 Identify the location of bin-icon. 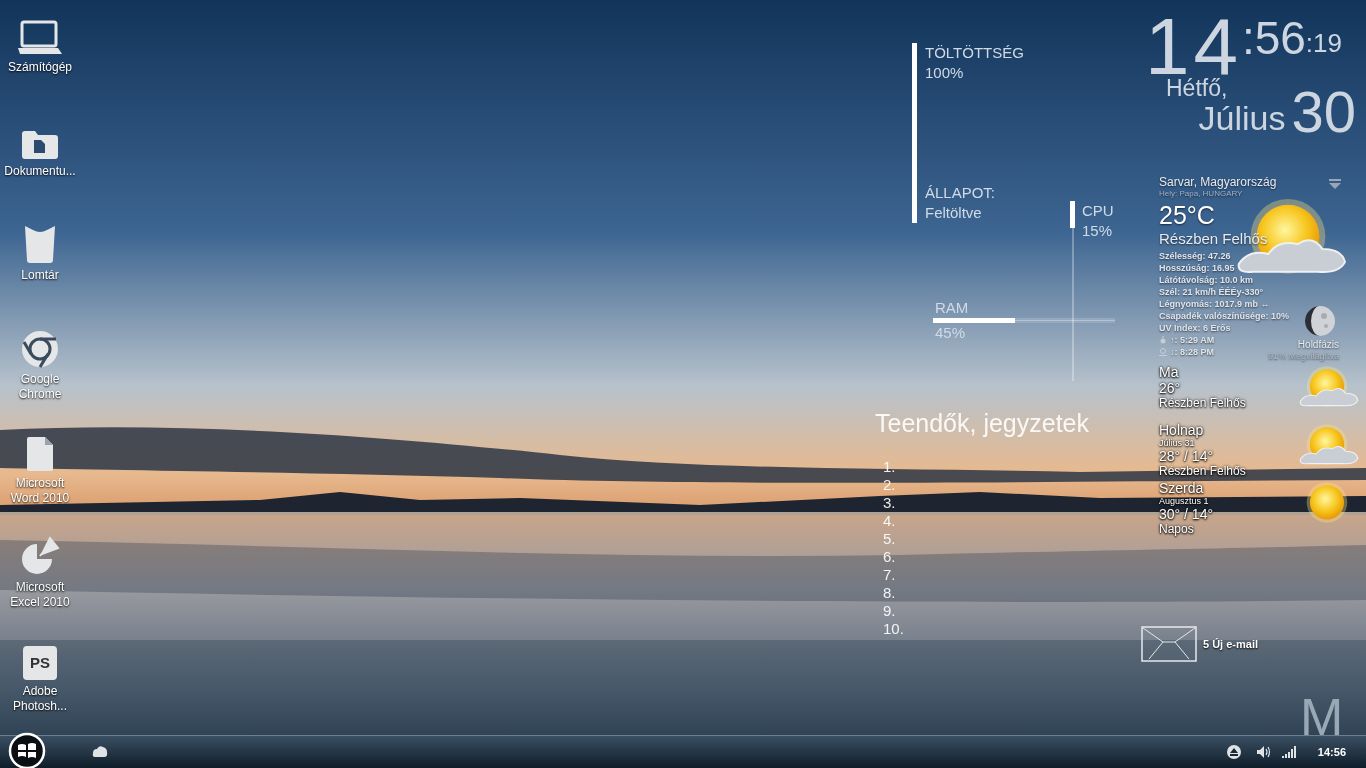
(40, 244).